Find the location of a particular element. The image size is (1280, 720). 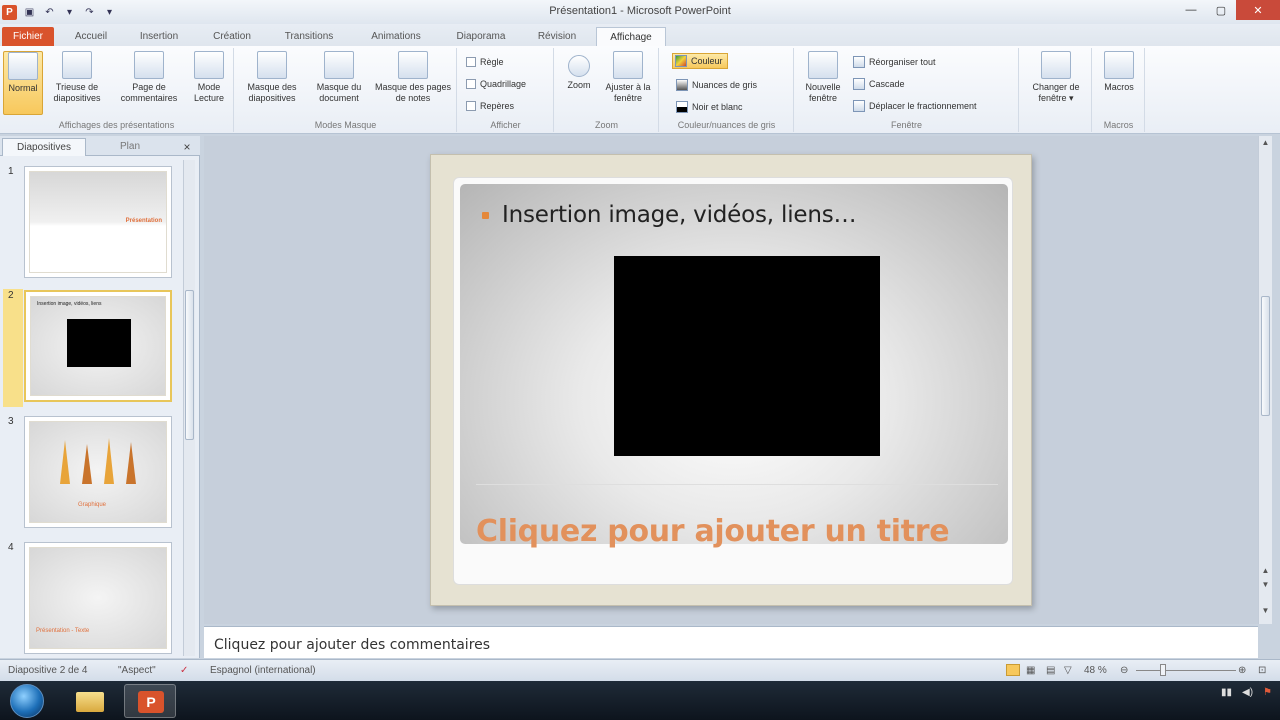

tab-design: Création is located at coordinates (232, 36).